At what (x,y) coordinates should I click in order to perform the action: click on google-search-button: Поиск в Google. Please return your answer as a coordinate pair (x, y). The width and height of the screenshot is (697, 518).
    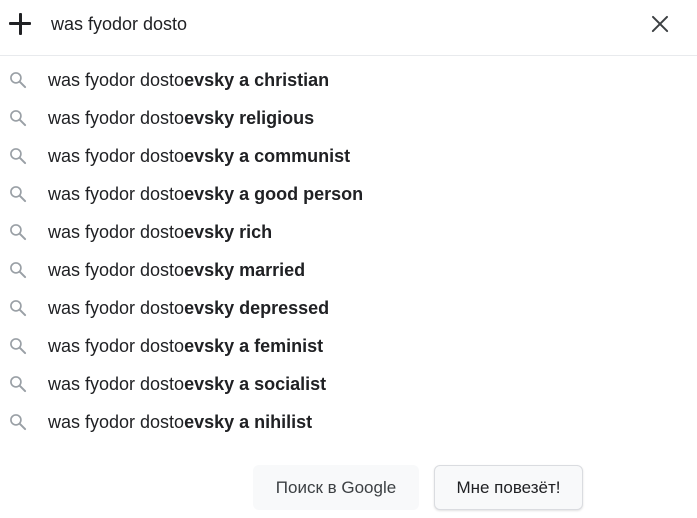
    Looking at the image, I should click on (336, 487).